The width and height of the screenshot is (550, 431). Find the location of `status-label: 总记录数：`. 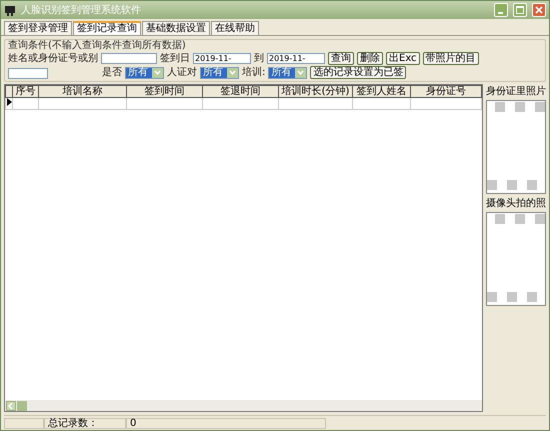

status-label: 总记录数： is located at coordinates (85, 423).